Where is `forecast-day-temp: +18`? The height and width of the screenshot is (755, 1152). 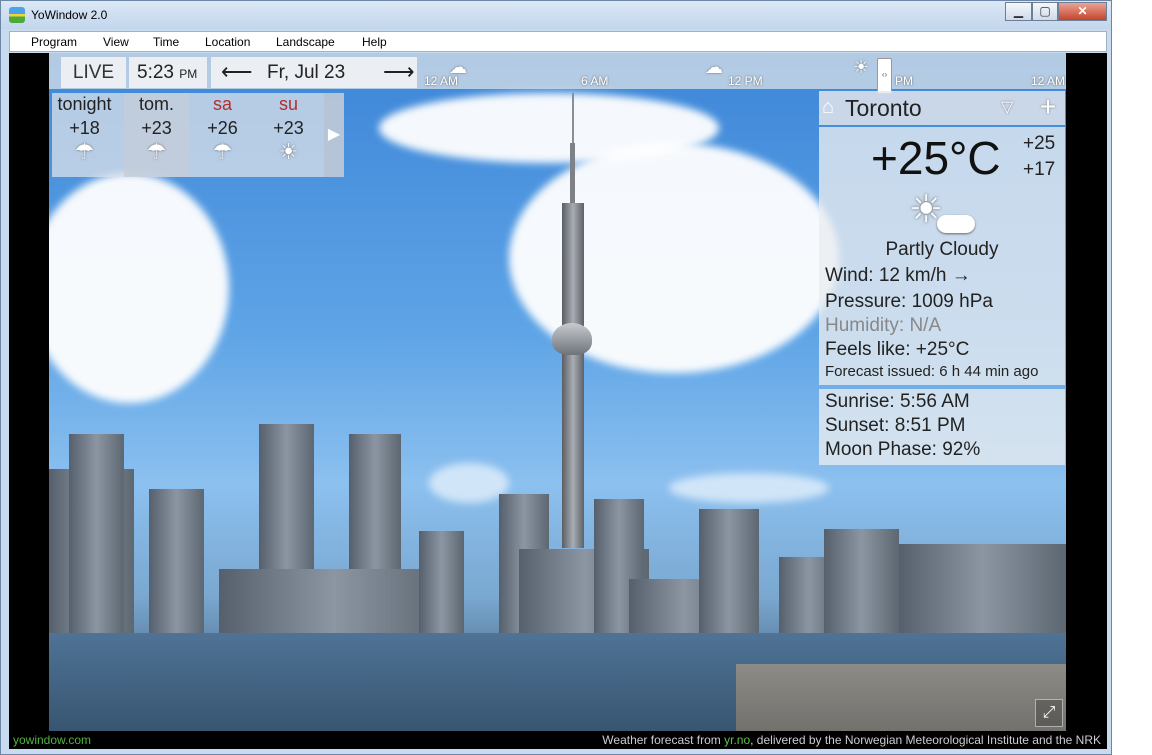
forecast-day-temp: +18 is located at coordinates (84, 128).